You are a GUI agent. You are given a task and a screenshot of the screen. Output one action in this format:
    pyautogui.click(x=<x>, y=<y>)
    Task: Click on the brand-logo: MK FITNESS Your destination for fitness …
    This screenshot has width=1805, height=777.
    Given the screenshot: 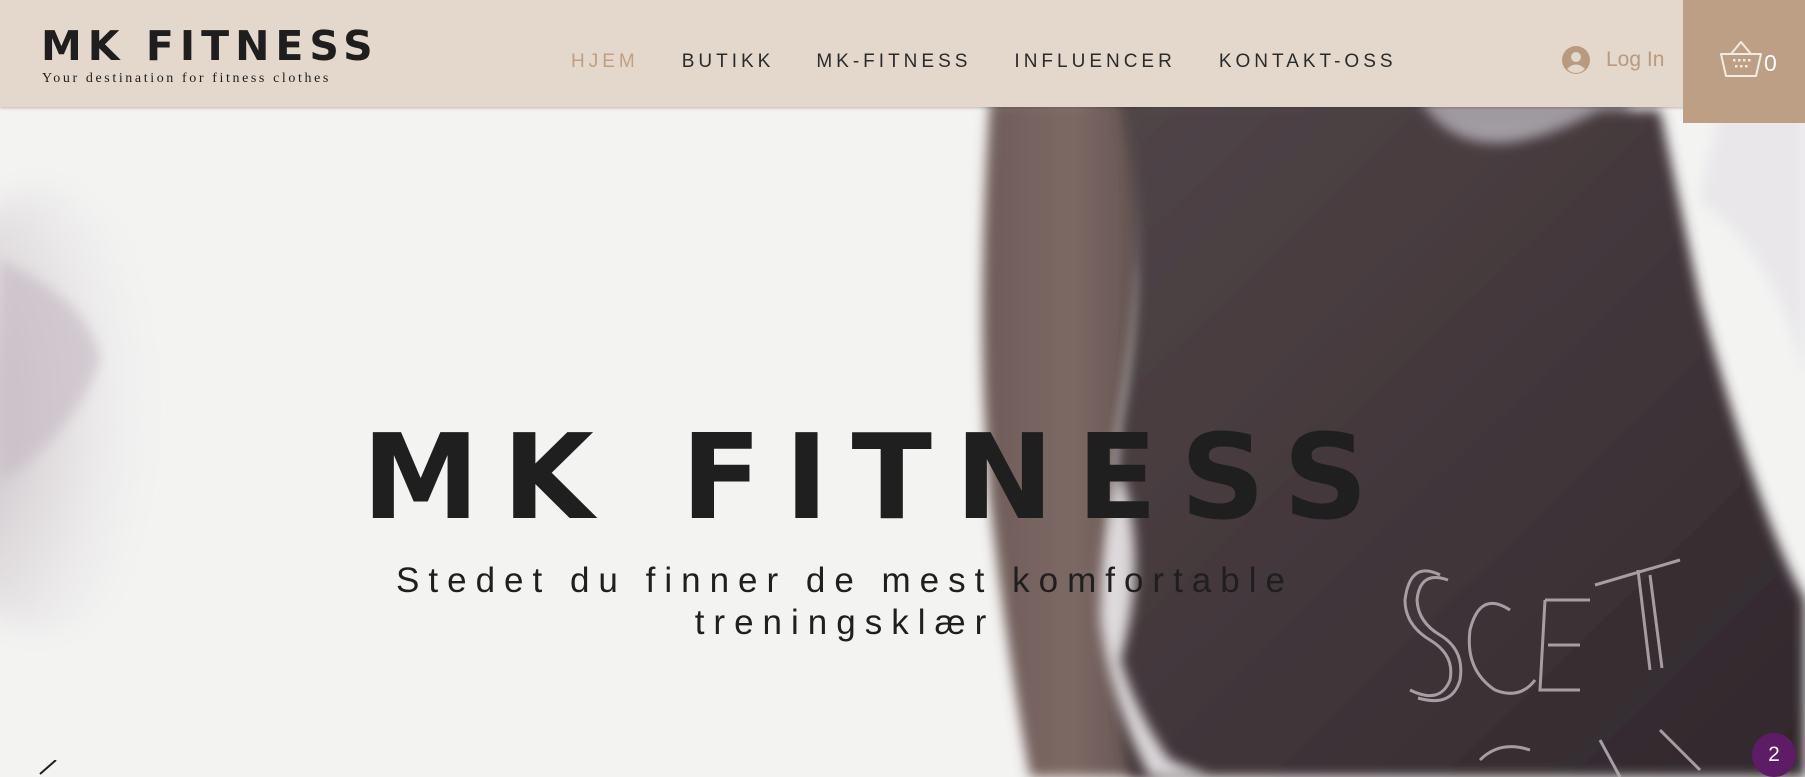 What is the action you would take?
    pyautogui.click(x=210, y=54)
    